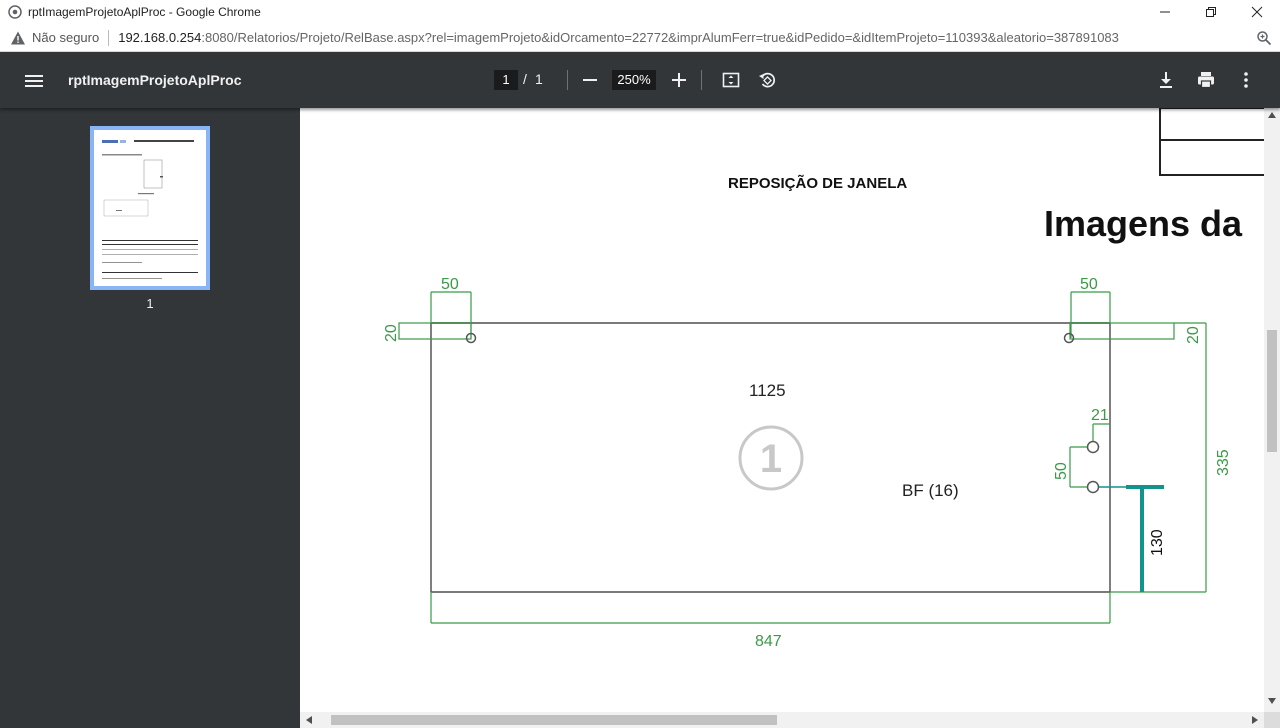 The width and height of the screenshot is (1280, 728). Describe the element at coordinates (1246, 80) in the screenshot. I see `more-options-icon` at that location.